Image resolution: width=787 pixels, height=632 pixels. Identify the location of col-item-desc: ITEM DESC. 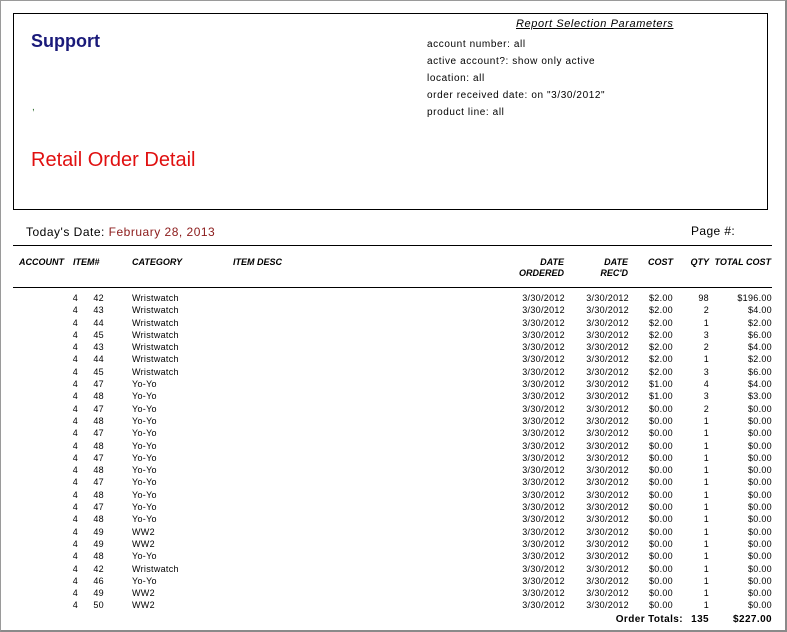
(258, 262).